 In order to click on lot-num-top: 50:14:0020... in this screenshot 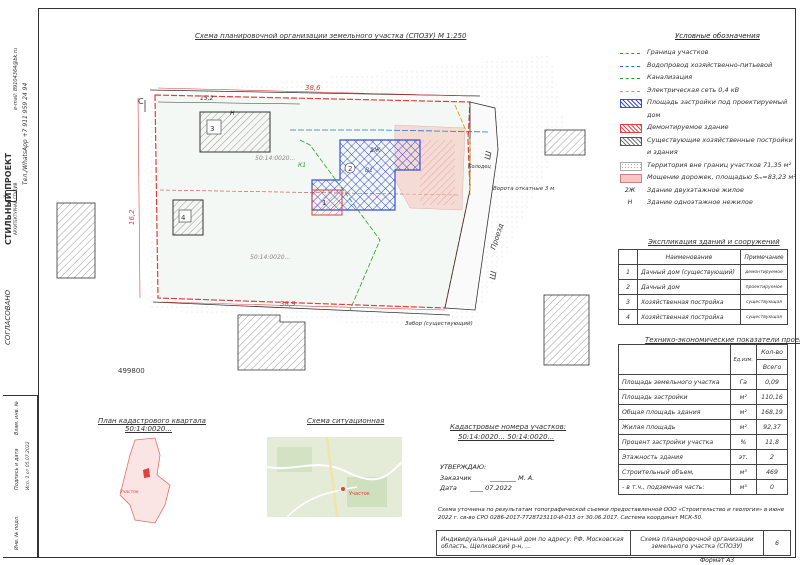, I will do `click(275, 158)`.